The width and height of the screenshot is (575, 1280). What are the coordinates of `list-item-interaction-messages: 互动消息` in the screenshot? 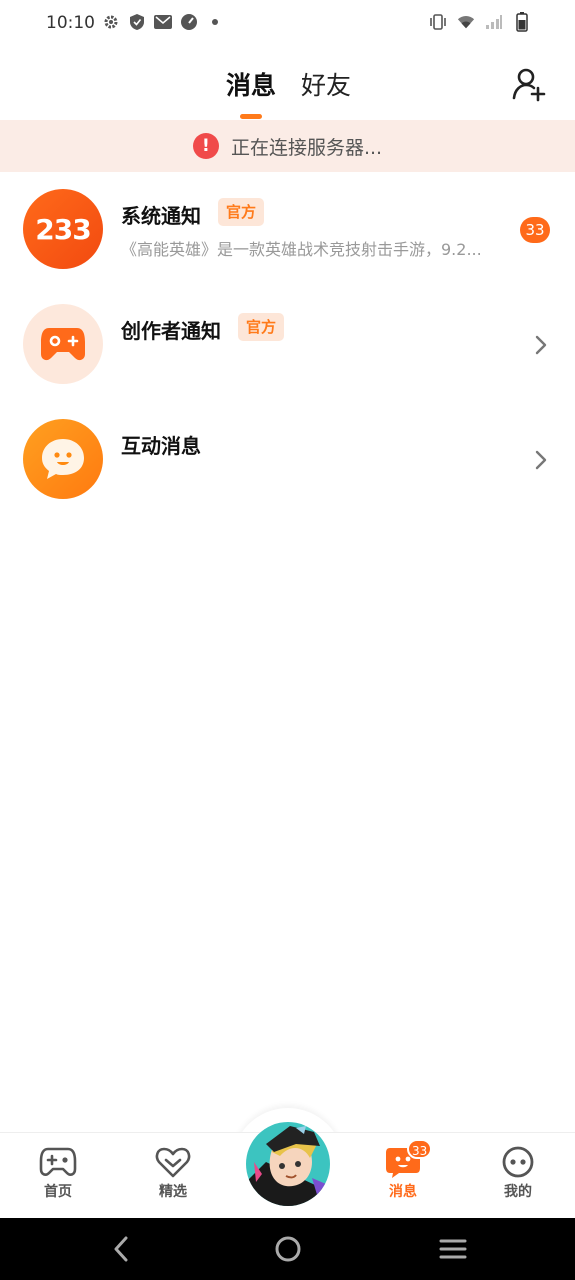 It's located at (287, 459).